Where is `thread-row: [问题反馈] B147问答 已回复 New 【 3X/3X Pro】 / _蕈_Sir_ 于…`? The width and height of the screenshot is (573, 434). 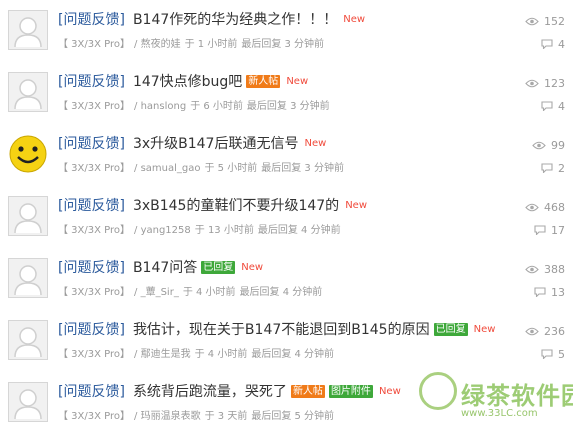
thread-row: [问题反馈] B147问答 已回复 New 【 3X/3X Pro】 / _蕈_Sir_ 于… is located at coordinates (286, 280).